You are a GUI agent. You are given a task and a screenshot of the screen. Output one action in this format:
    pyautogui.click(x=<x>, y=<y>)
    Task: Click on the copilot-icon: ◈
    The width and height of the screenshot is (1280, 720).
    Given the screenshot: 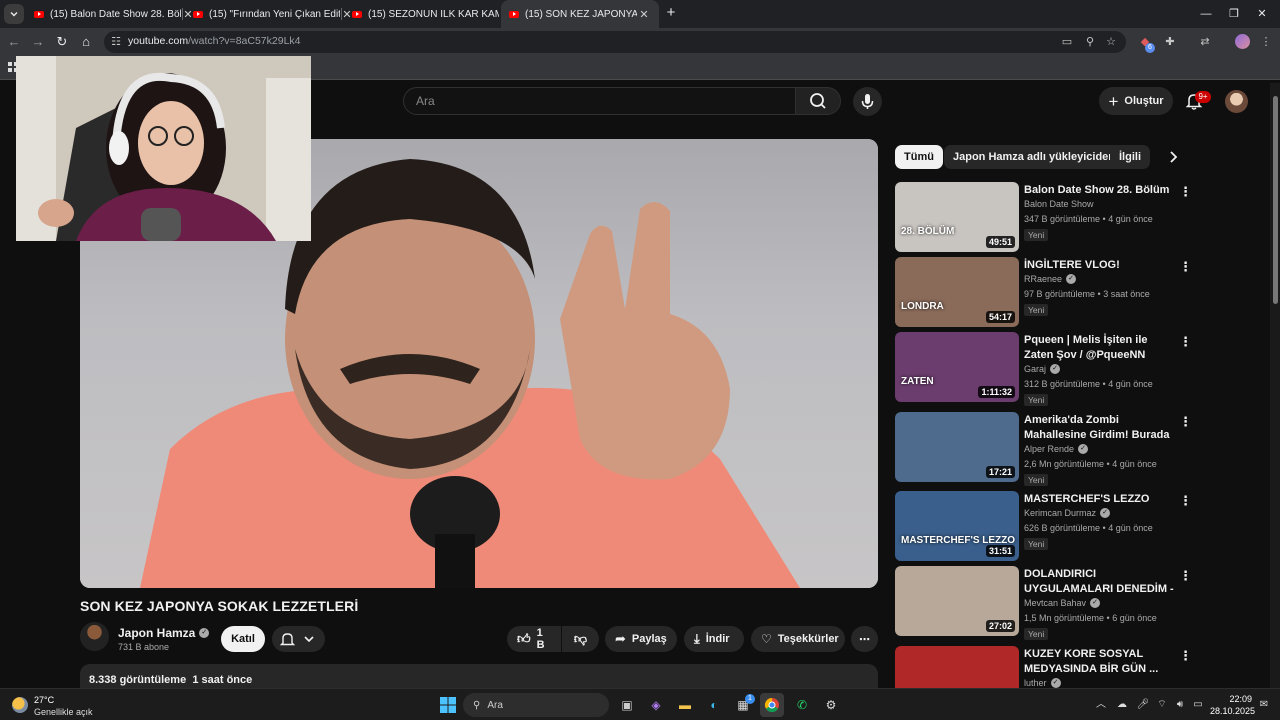 What is the action you would take?
    pyautogui.click(x=656, y=705)
    